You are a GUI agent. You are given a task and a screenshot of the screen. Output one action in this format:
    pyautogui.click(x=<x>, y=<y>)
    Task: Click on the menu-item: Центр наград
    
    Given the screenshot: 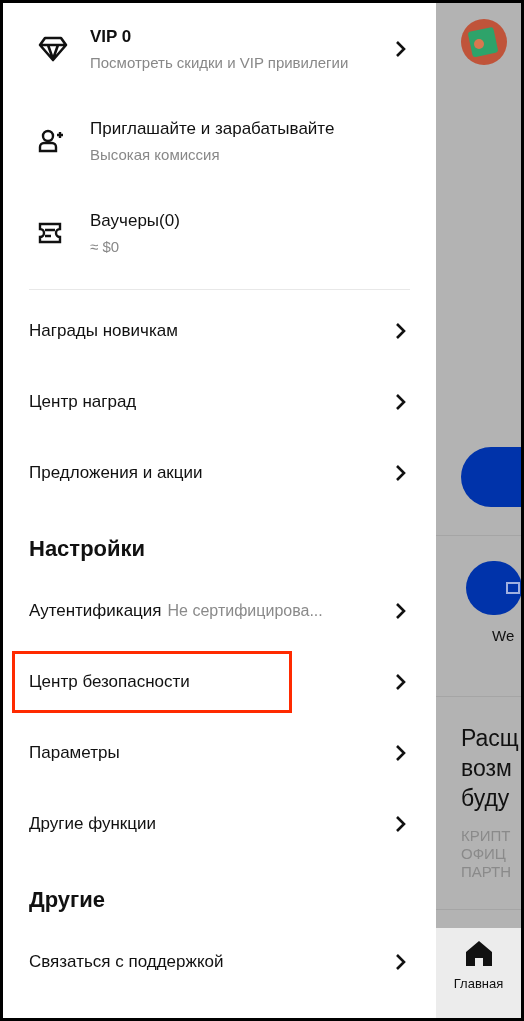 What is the action you would take?
    pyautogui.click(x=219, y=401)
    